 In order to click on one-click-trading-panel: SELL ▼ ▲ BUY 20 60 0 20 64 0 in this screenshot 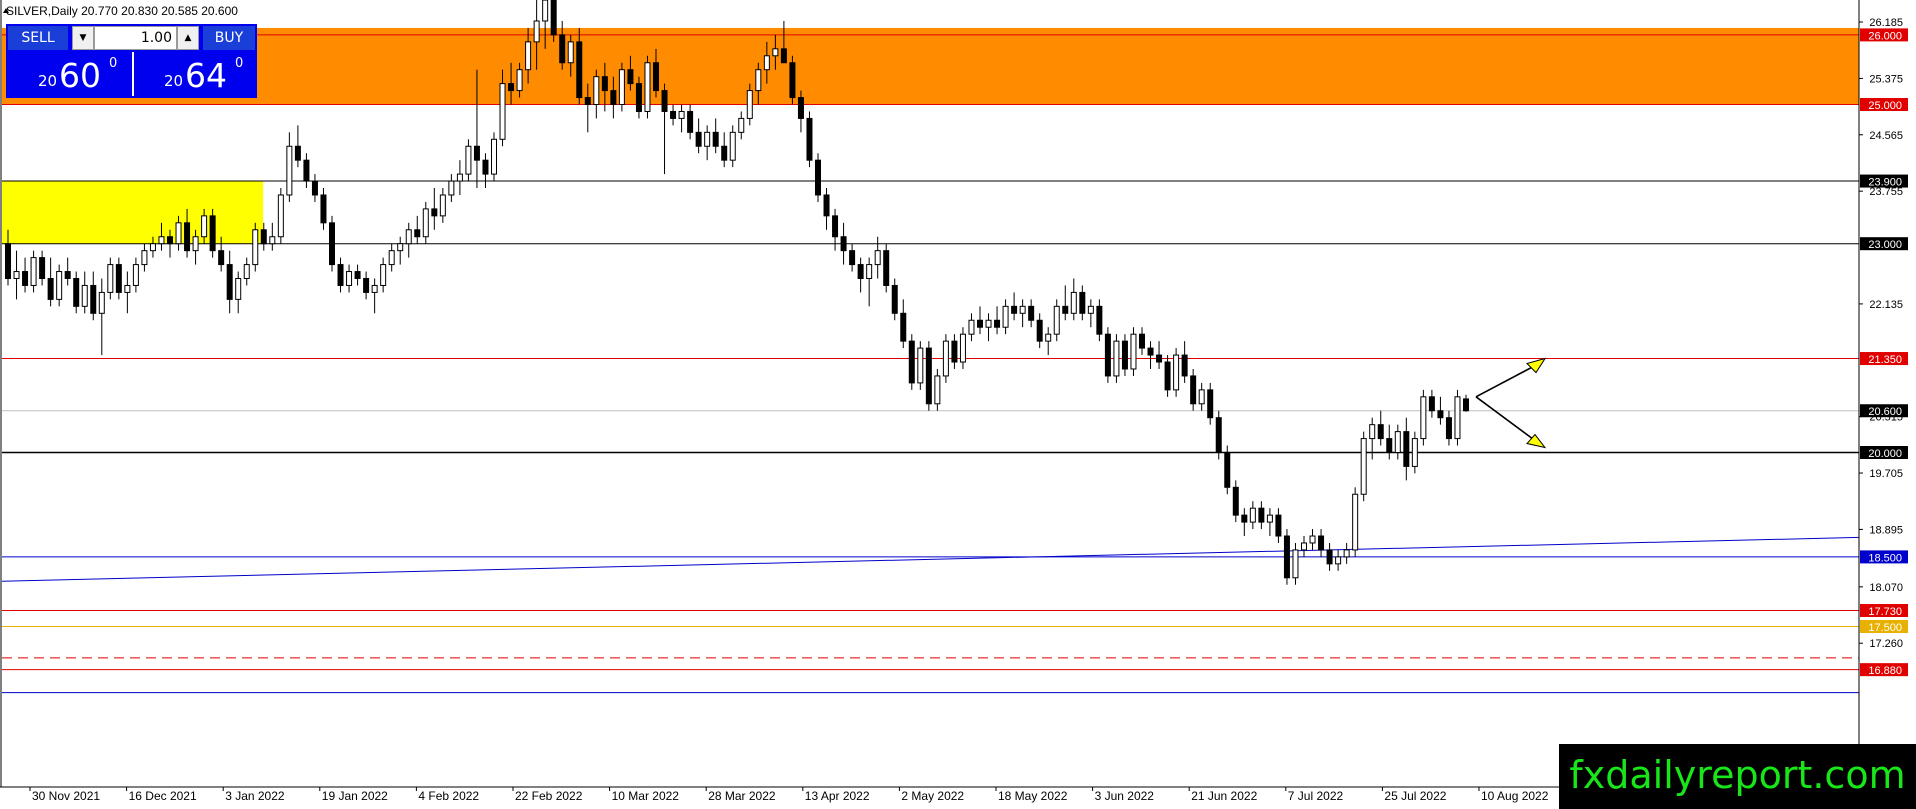, I will do `click(131, 61)`.